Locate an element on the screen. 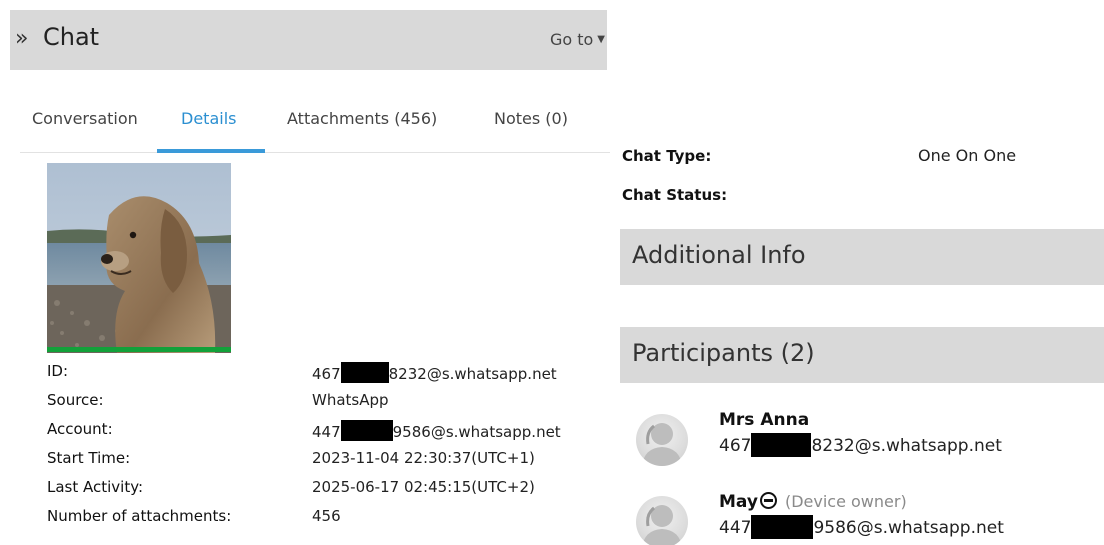 Image resolution: width=1104 pixels, height=545 pixels. tab-attachments: Attachments (456) is located at coordinates (362, 118).